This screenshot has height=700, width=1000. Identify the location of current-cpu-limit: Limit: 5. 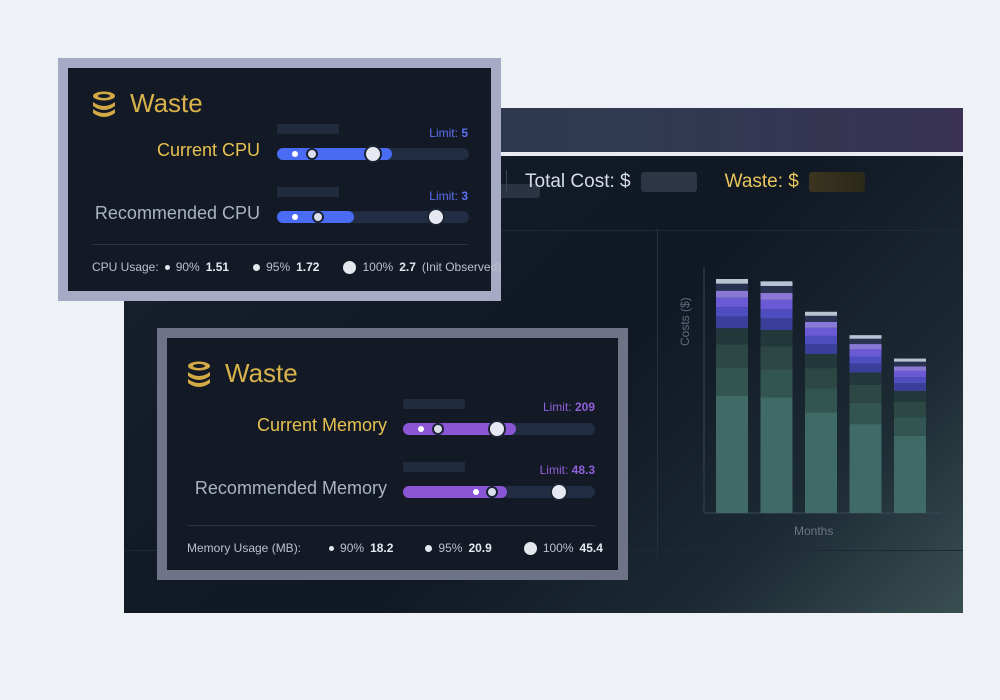
(433, 133).